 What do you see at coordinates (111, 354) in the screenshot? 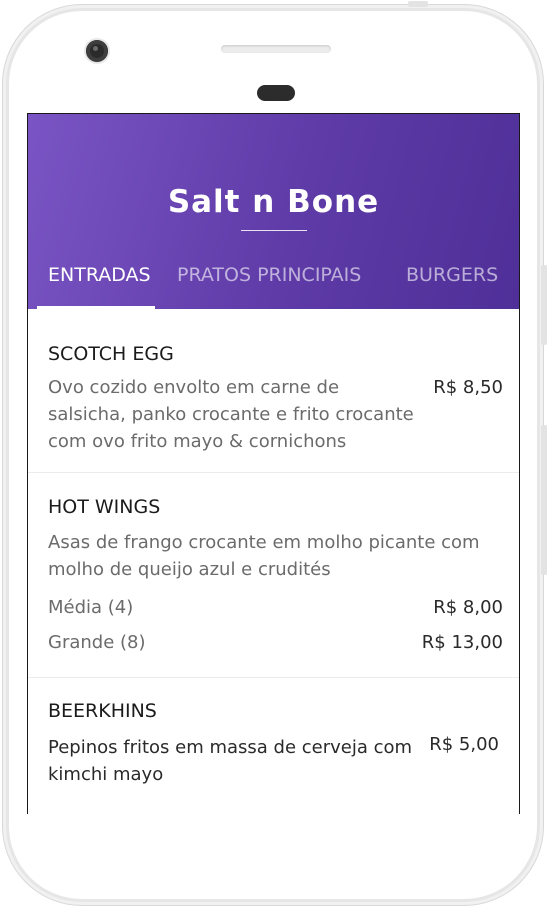
I see `item-name: SCOTCH EGG` at bounding box center [111, 354].